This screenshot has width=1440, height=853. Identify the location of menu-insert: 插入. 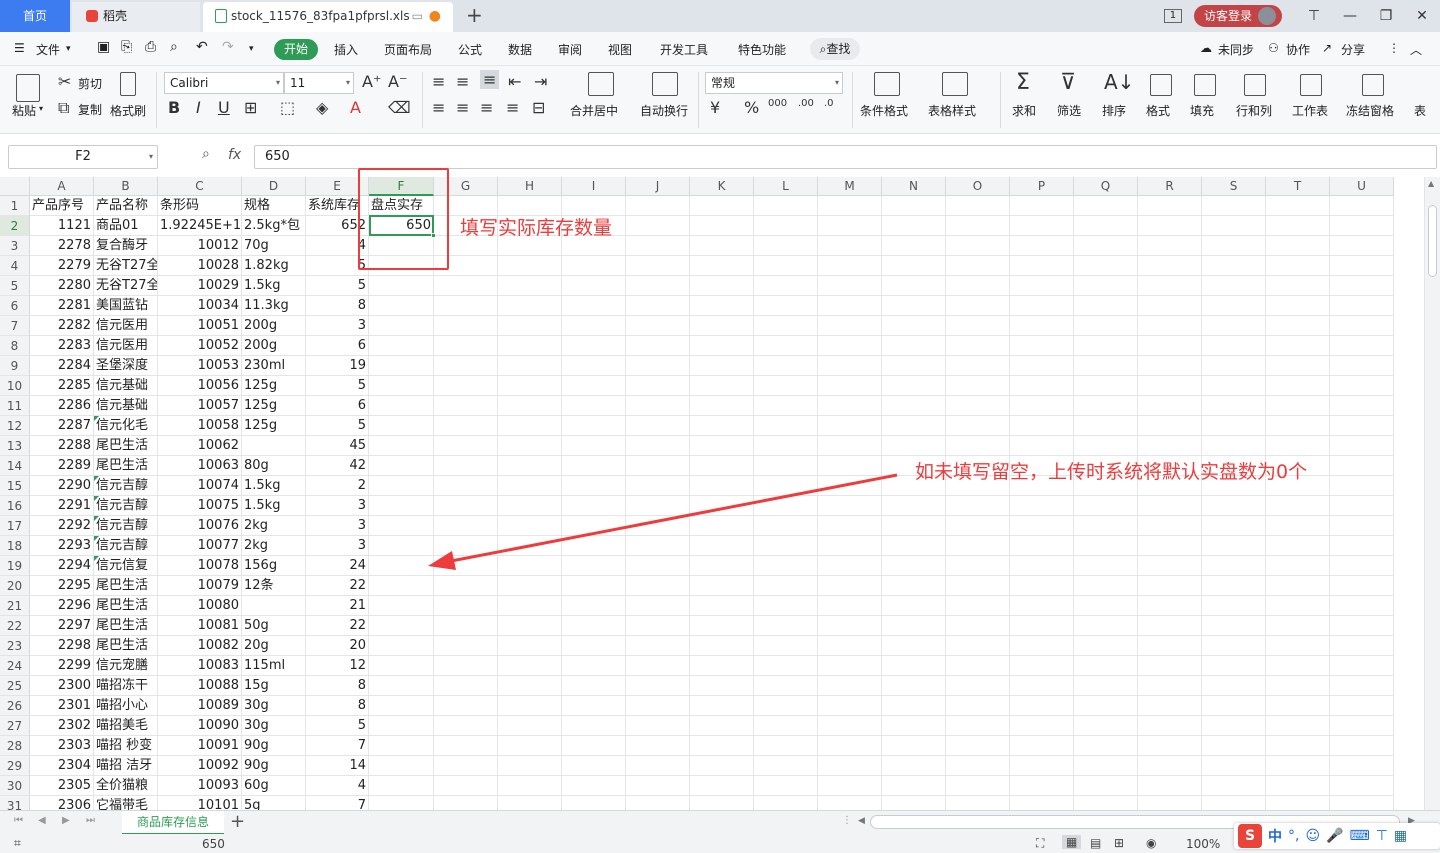
(346, 49).